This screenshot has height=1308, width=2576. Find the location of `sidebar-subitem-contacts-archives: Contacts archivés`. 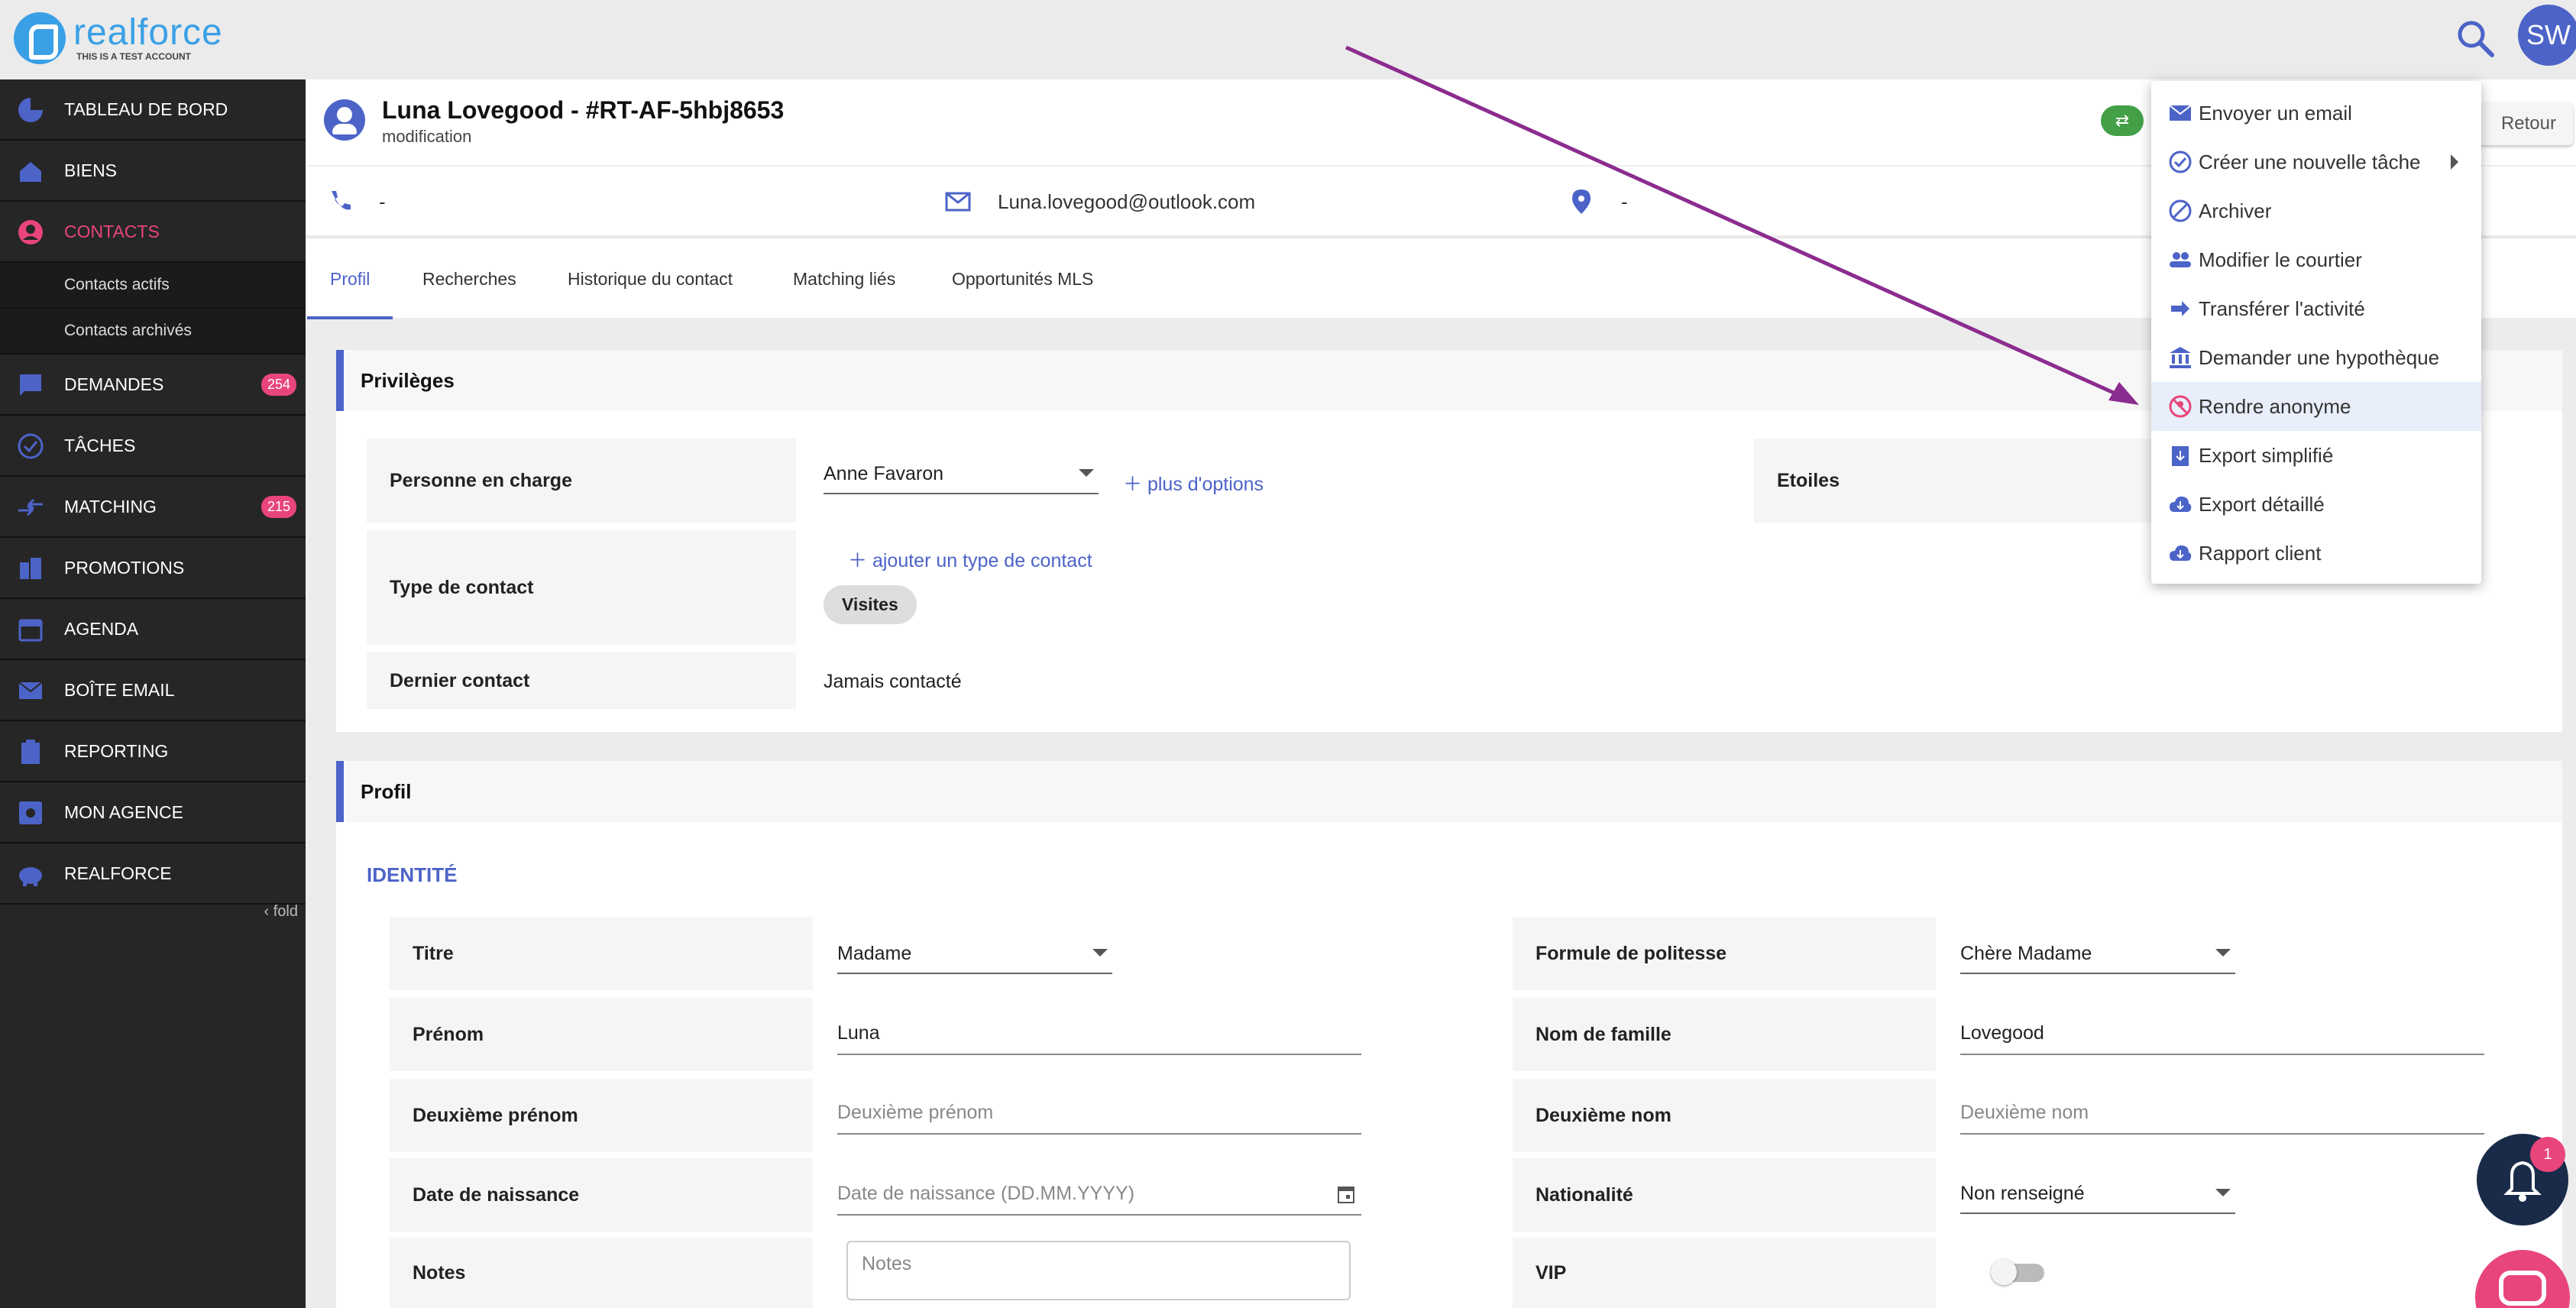

sidebar-subitem-contacts-archives: Contacts archivés is located at coordinates (153, 332).